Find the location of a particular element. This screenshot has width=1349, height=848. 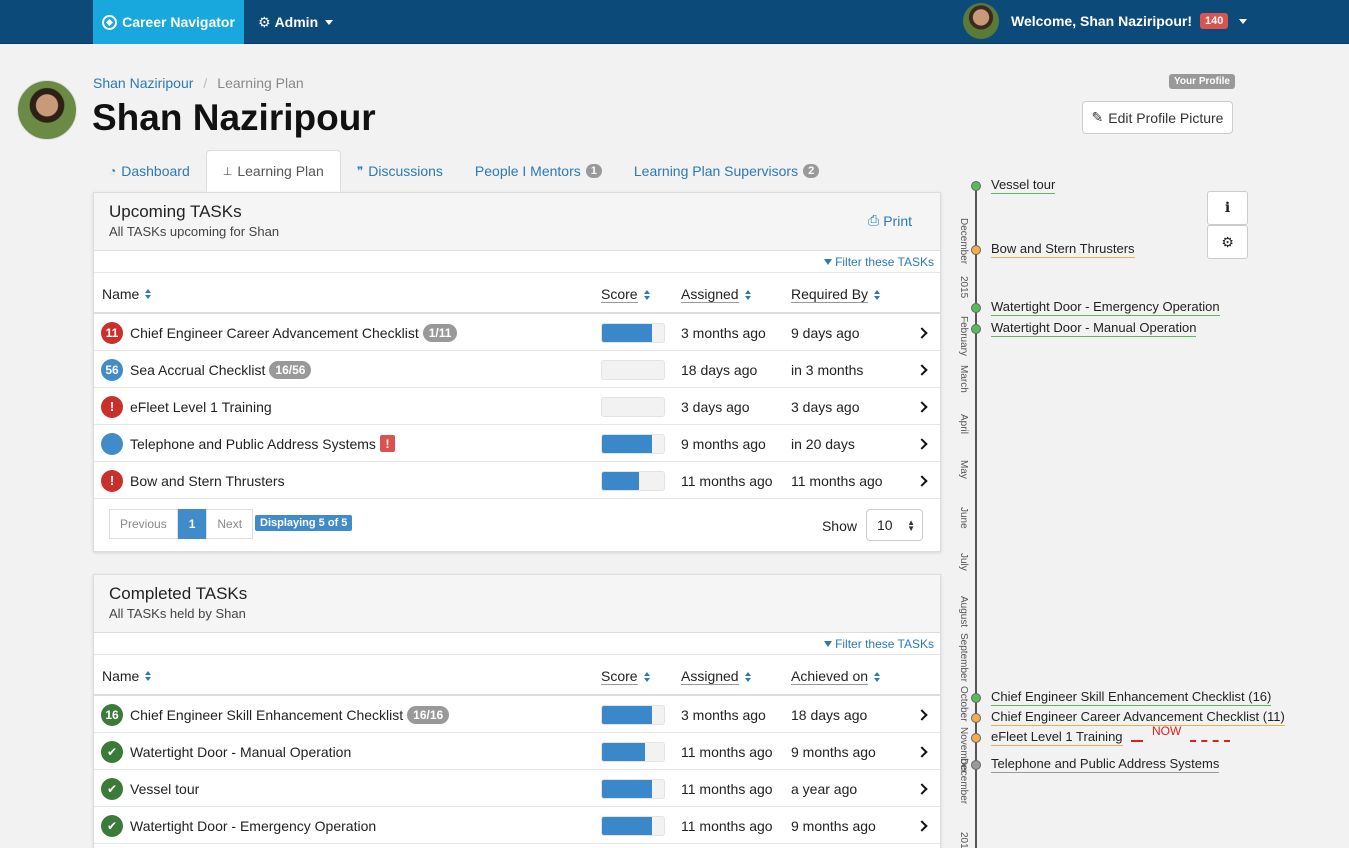

notification-badge: 140 is located at coordinates (1214, 21).